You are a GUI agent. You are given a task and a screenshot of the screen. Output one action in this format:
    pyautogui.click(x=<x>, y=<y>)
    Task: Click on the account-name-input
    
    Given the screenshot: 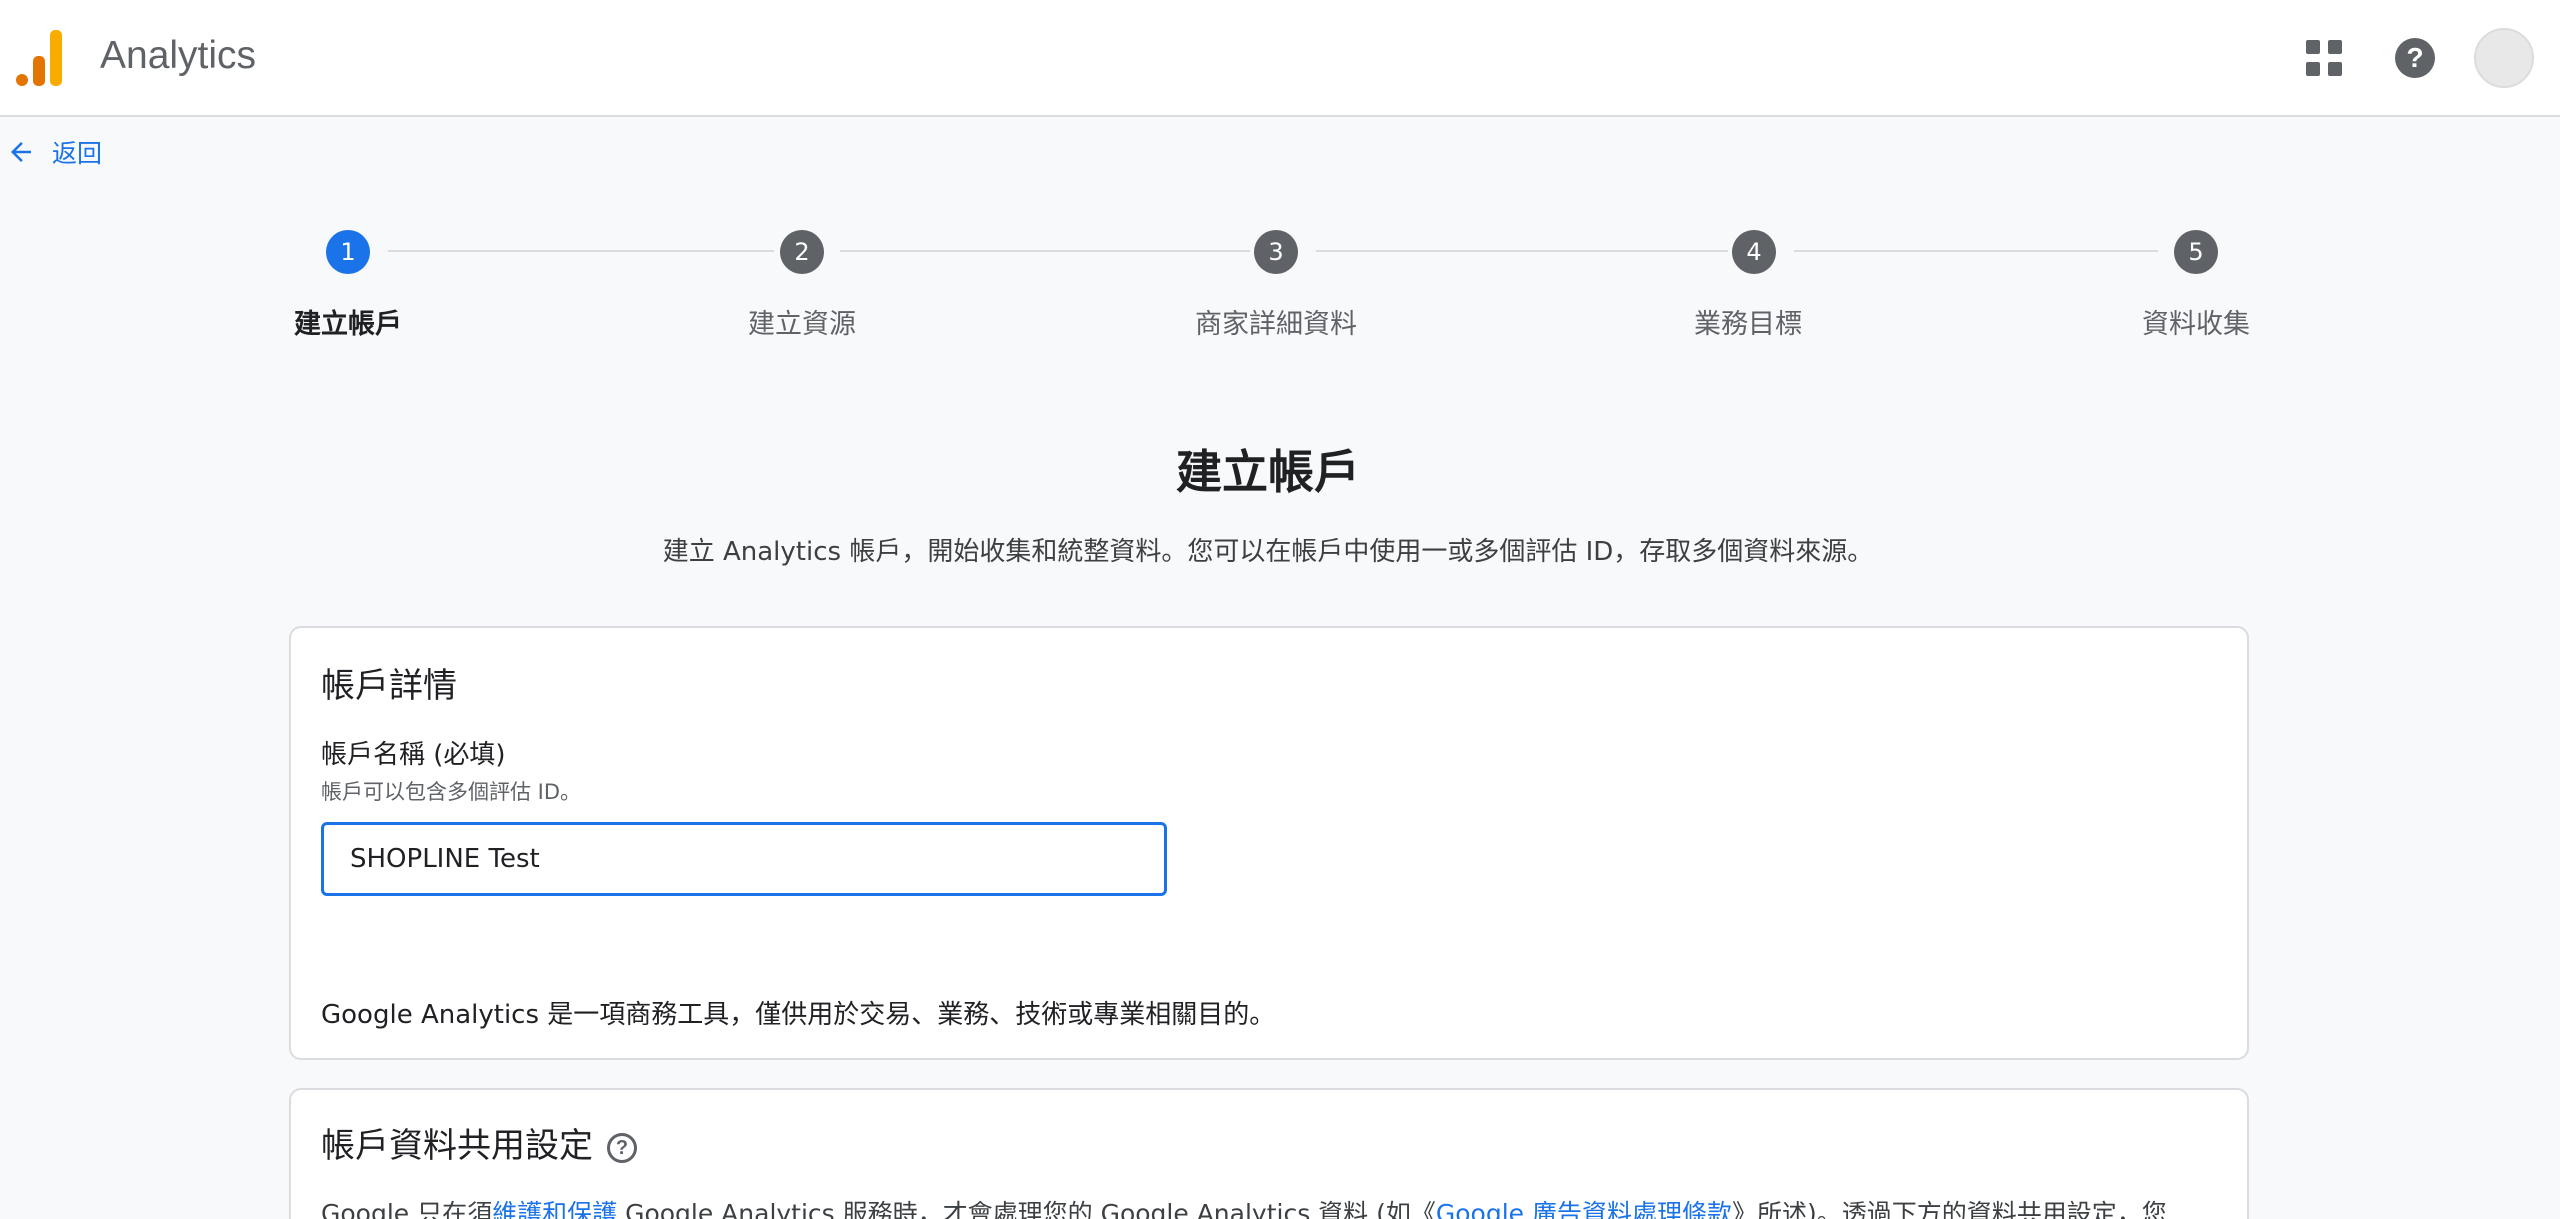 What is the action you would take?
    pyautogui.click(x=744, y=859)
    